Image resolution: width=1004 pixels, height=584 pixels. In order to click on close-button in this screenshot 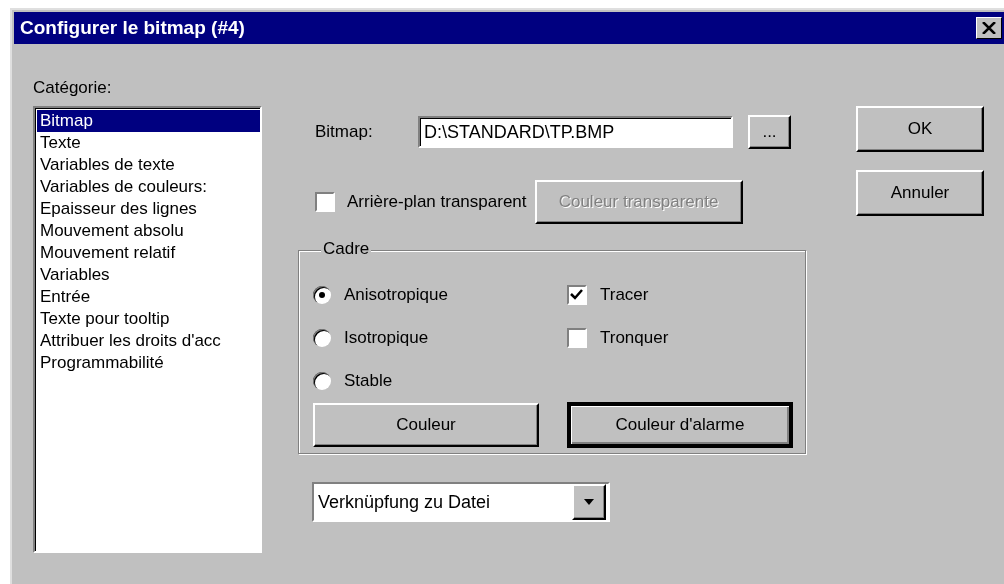, I will do `click(989, 28)`.